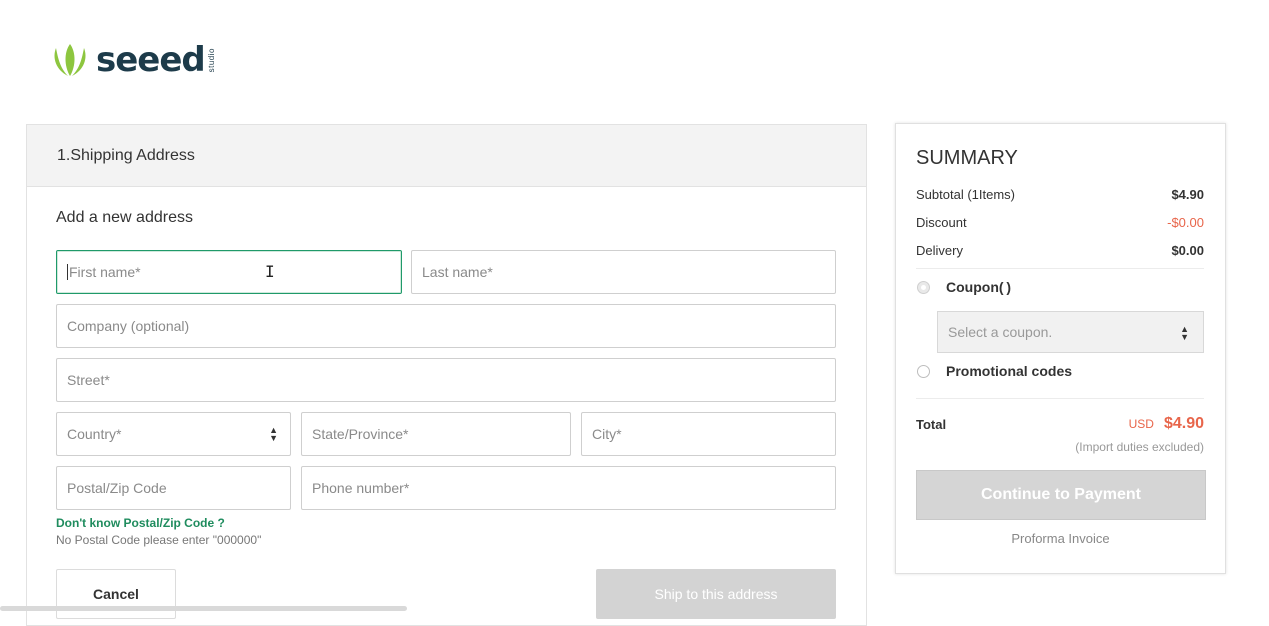 Image resolution: width=1269 pixels, height=626 pixels. I want to click on cancel-button: Cancel, so click(116, 594).